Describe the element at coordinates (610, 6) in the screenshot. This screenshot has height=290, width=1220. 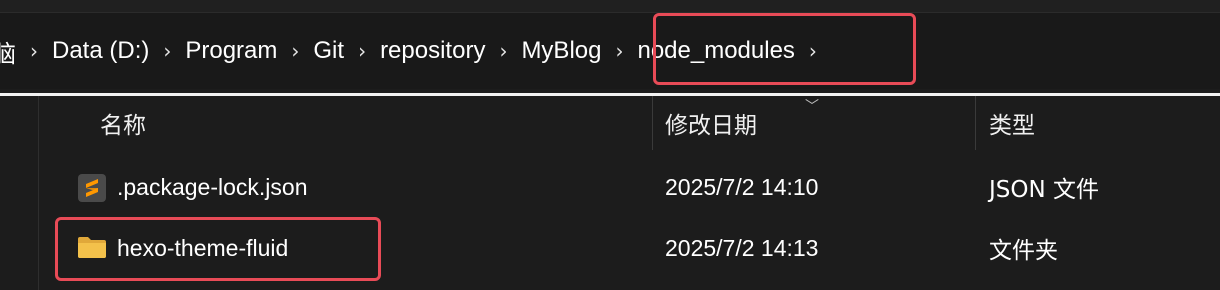
I see `toolbar-strip` at that location.